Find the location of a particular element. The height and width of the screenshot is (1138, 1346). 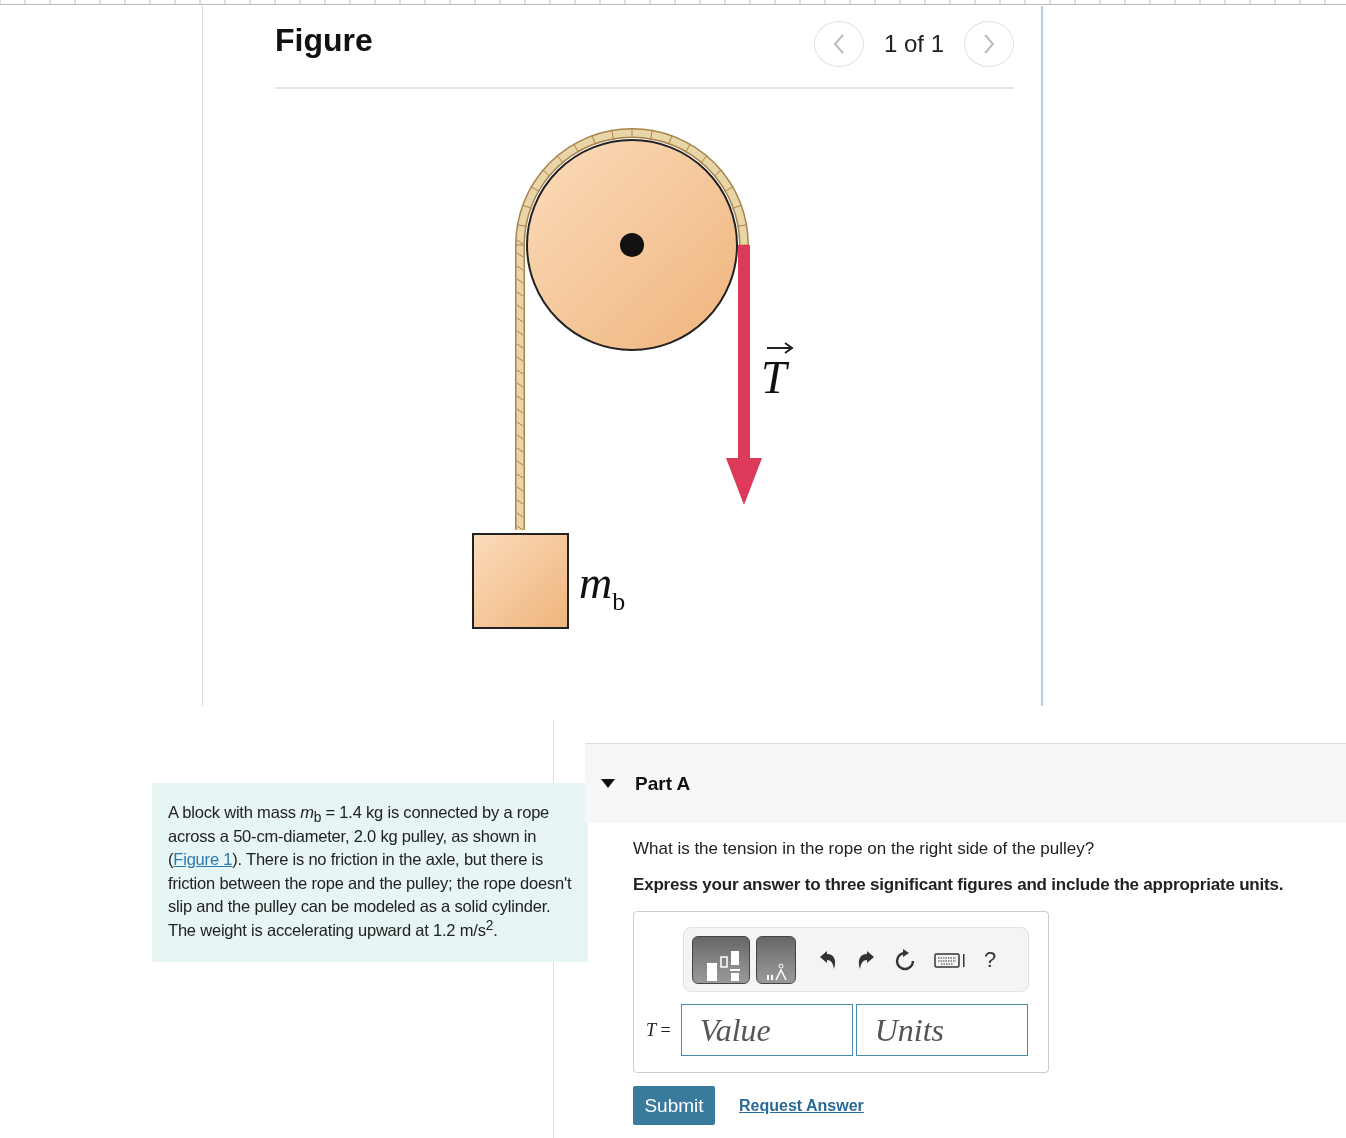

vector-arrow-icon is located at coordinates (780, 348).